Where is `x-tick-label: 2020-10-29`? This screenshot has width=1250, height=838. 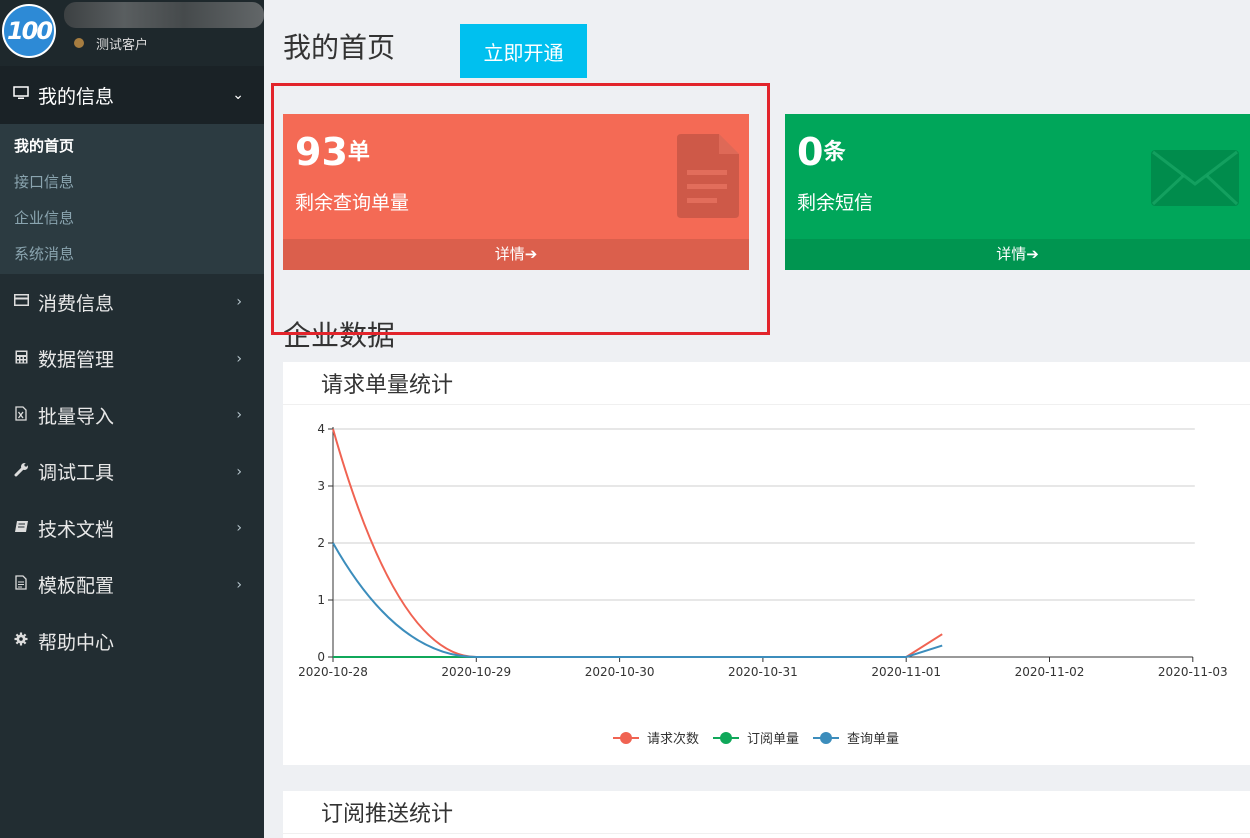
x-tick-label: 2020-10-29 is located at coordinates (476, 672).